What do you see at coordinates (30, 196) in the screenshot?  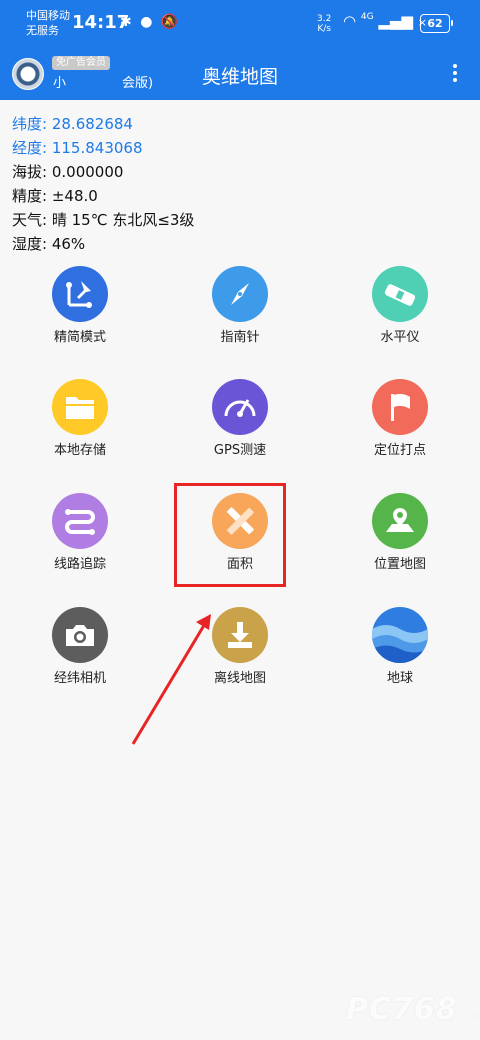 I see `accuracy-label: 精度:` at bounding box center [30, 196].